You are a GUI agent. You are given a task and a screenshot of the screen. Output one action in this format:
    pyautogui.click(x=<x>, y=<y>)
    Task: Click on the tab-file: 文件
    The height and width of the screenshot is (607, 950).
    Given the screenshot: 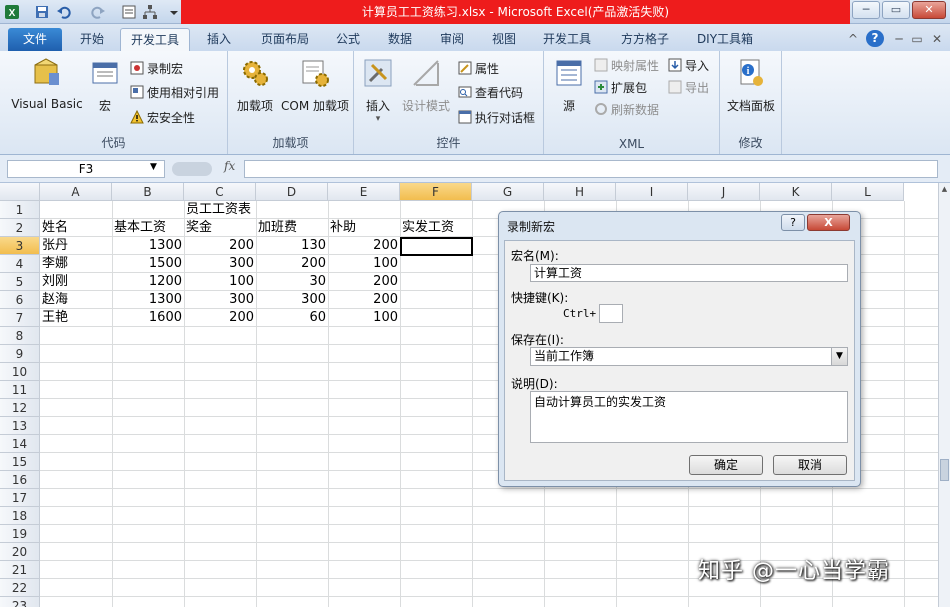 What is the action you would take?
    pyautogui.click(x=35, y=39)
    